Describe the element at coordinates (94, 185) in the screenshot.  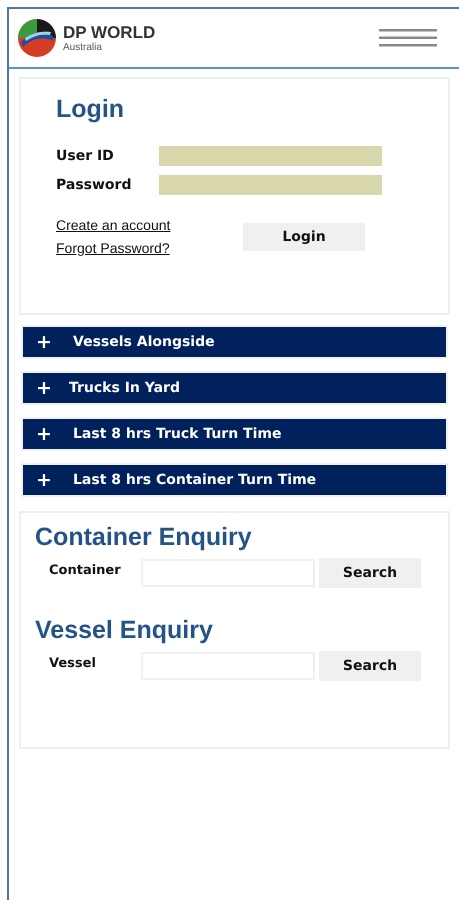
I see `field-label: Password` at that location.